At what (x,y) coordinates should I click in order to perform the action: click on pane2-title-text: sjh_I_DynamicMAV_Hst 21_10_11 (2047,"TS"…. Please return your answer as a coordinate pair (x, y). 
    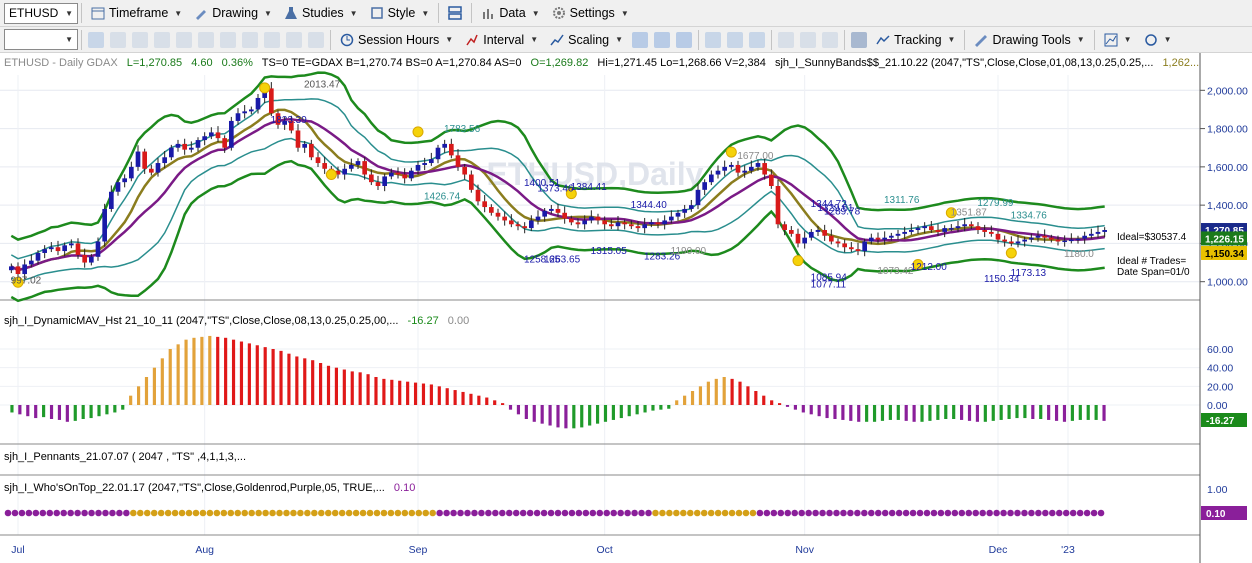
    Looking at the image, I should click on (201, 321).